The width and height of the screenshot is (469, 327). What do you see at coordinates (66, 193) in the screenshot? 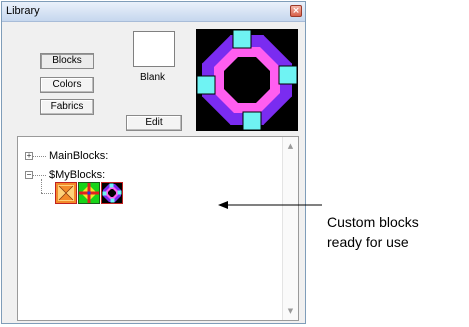
I see `hourglass-block-icon` at bounding box center [66, 193].